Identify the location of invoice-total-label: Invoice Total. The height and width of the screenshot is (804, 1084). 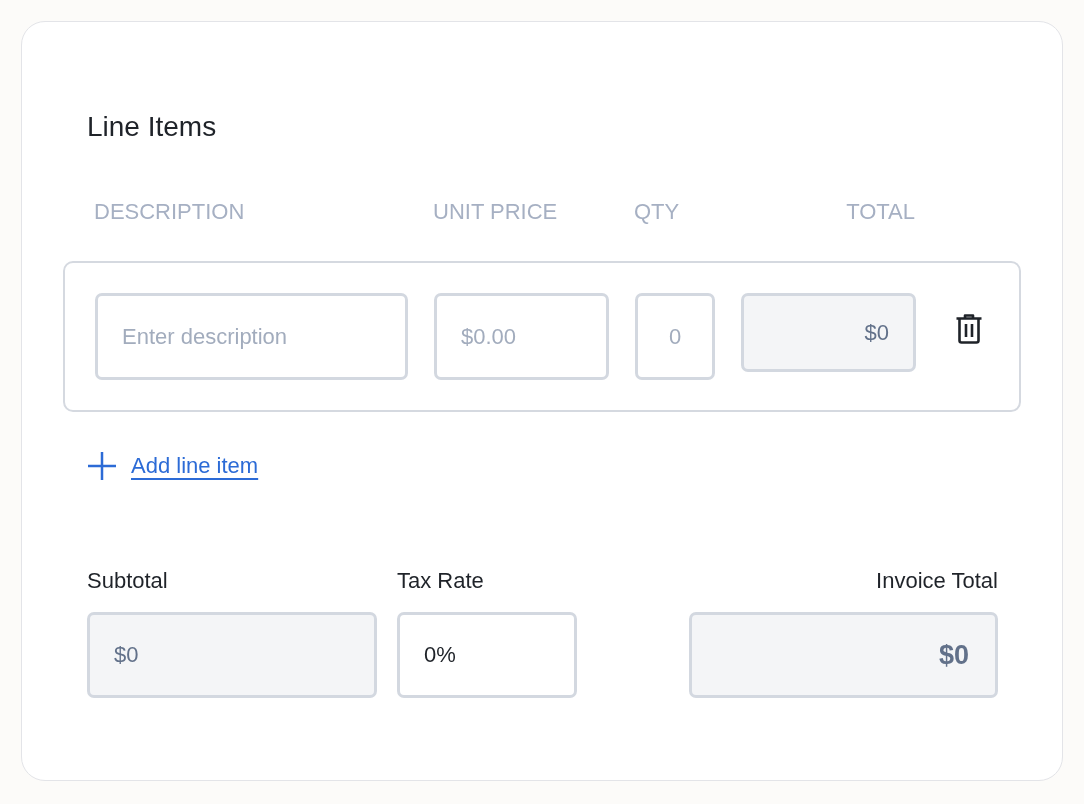
(937, 581).